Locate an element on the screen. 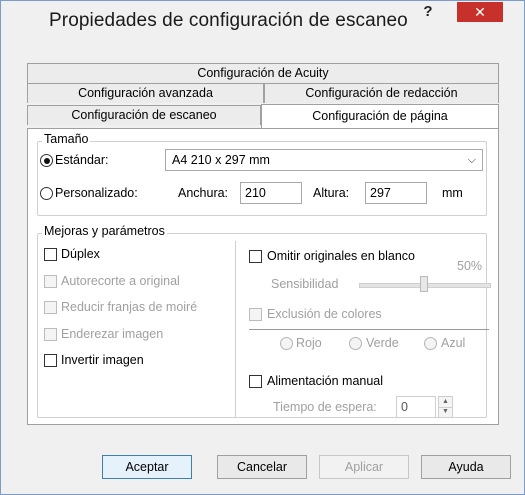 The image size is (525, 495). skip-blank-checkbox is located at coordinates (255, 256).